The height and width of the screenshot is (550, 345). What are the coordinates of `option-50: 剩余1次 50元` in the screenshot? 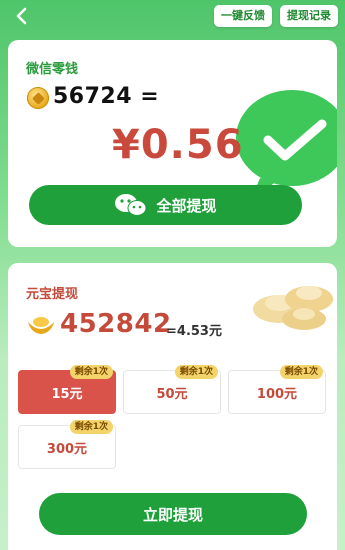 It's located at (172, 389).